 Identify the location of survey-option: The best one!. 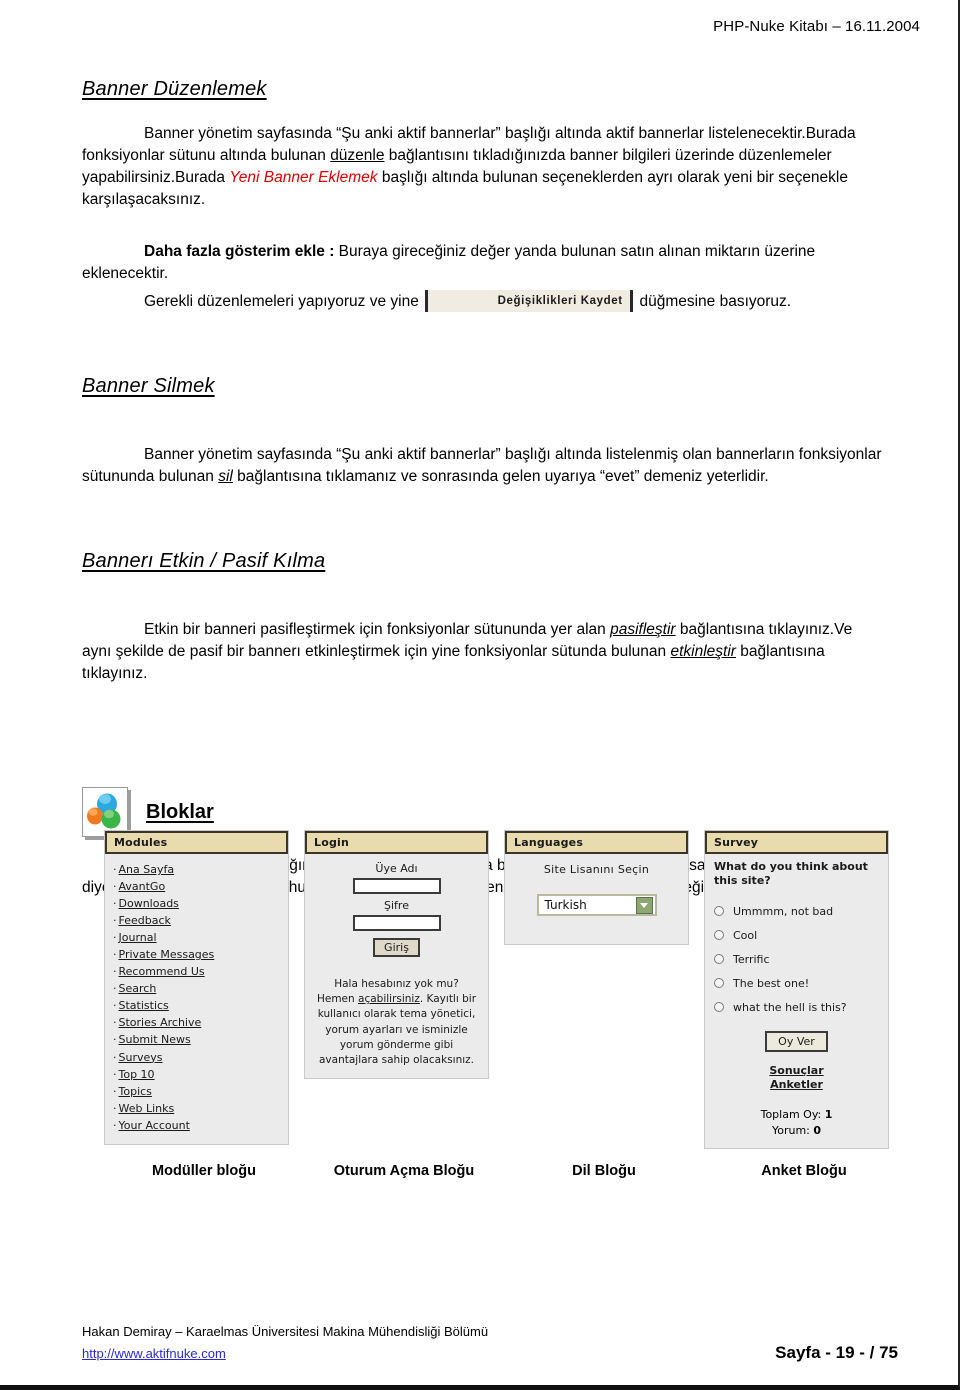
(796, 983).